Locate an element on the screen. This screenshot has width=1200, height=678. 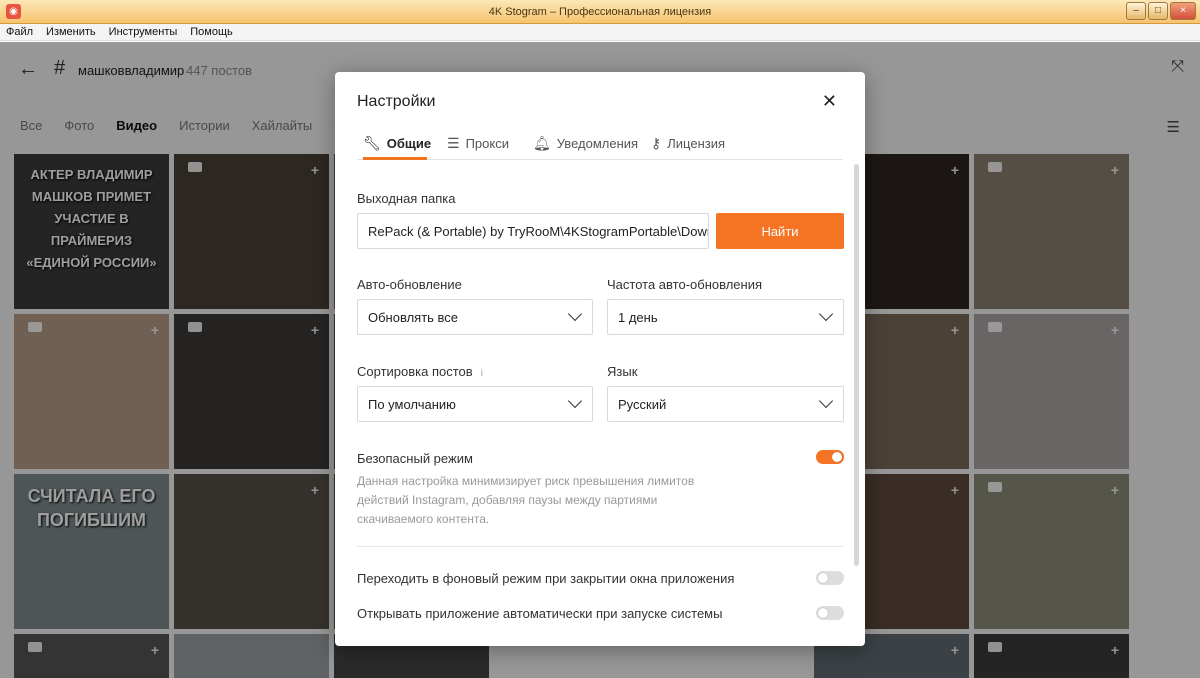
tab-license-label: Лицензия is located at coordinates (696, 143).